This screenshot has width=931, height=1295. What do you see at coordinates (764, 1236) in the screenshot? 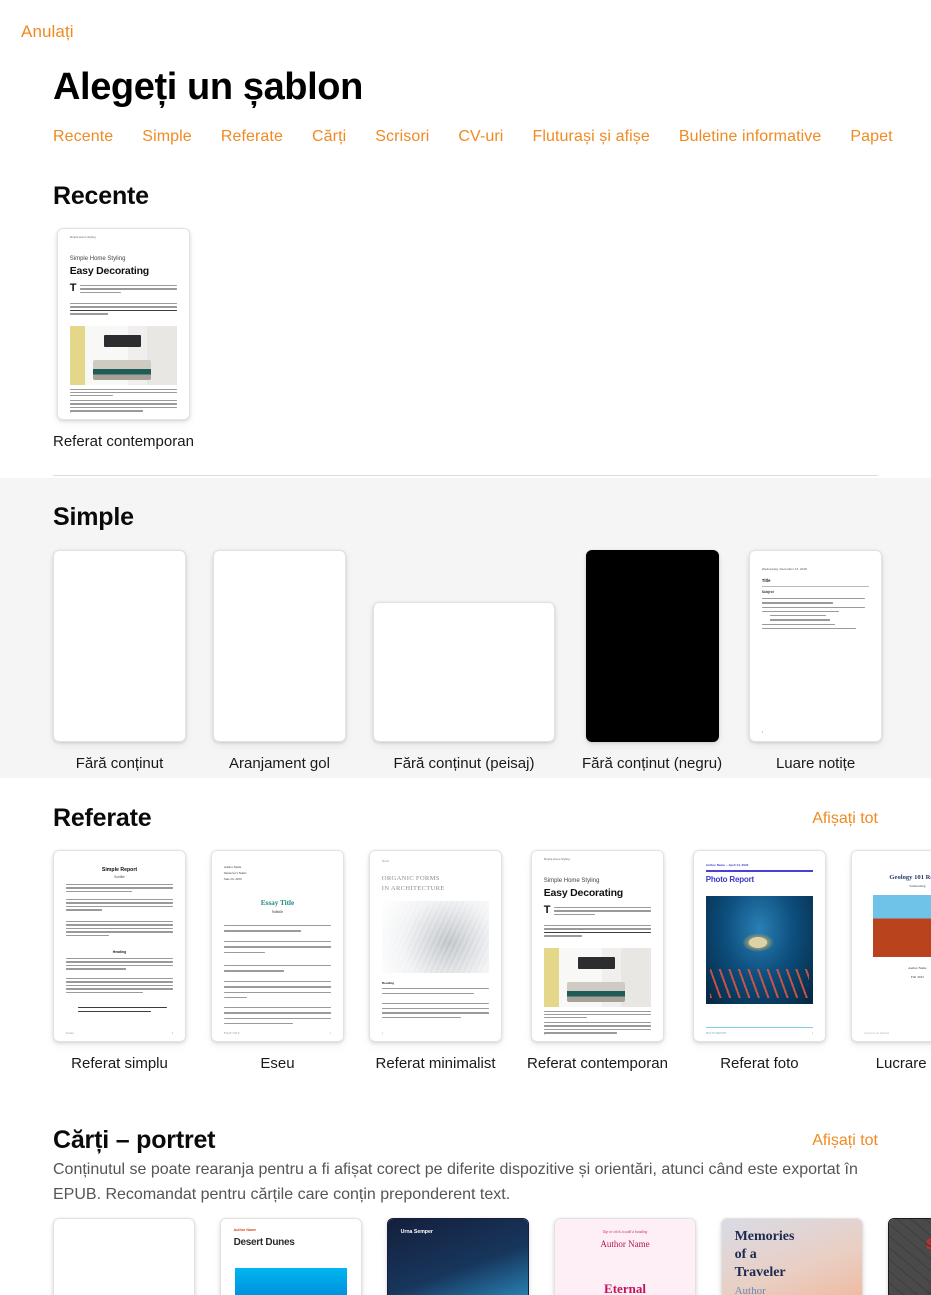
I see `book-title-line1: Memories` at bounding box center [764, 1236].